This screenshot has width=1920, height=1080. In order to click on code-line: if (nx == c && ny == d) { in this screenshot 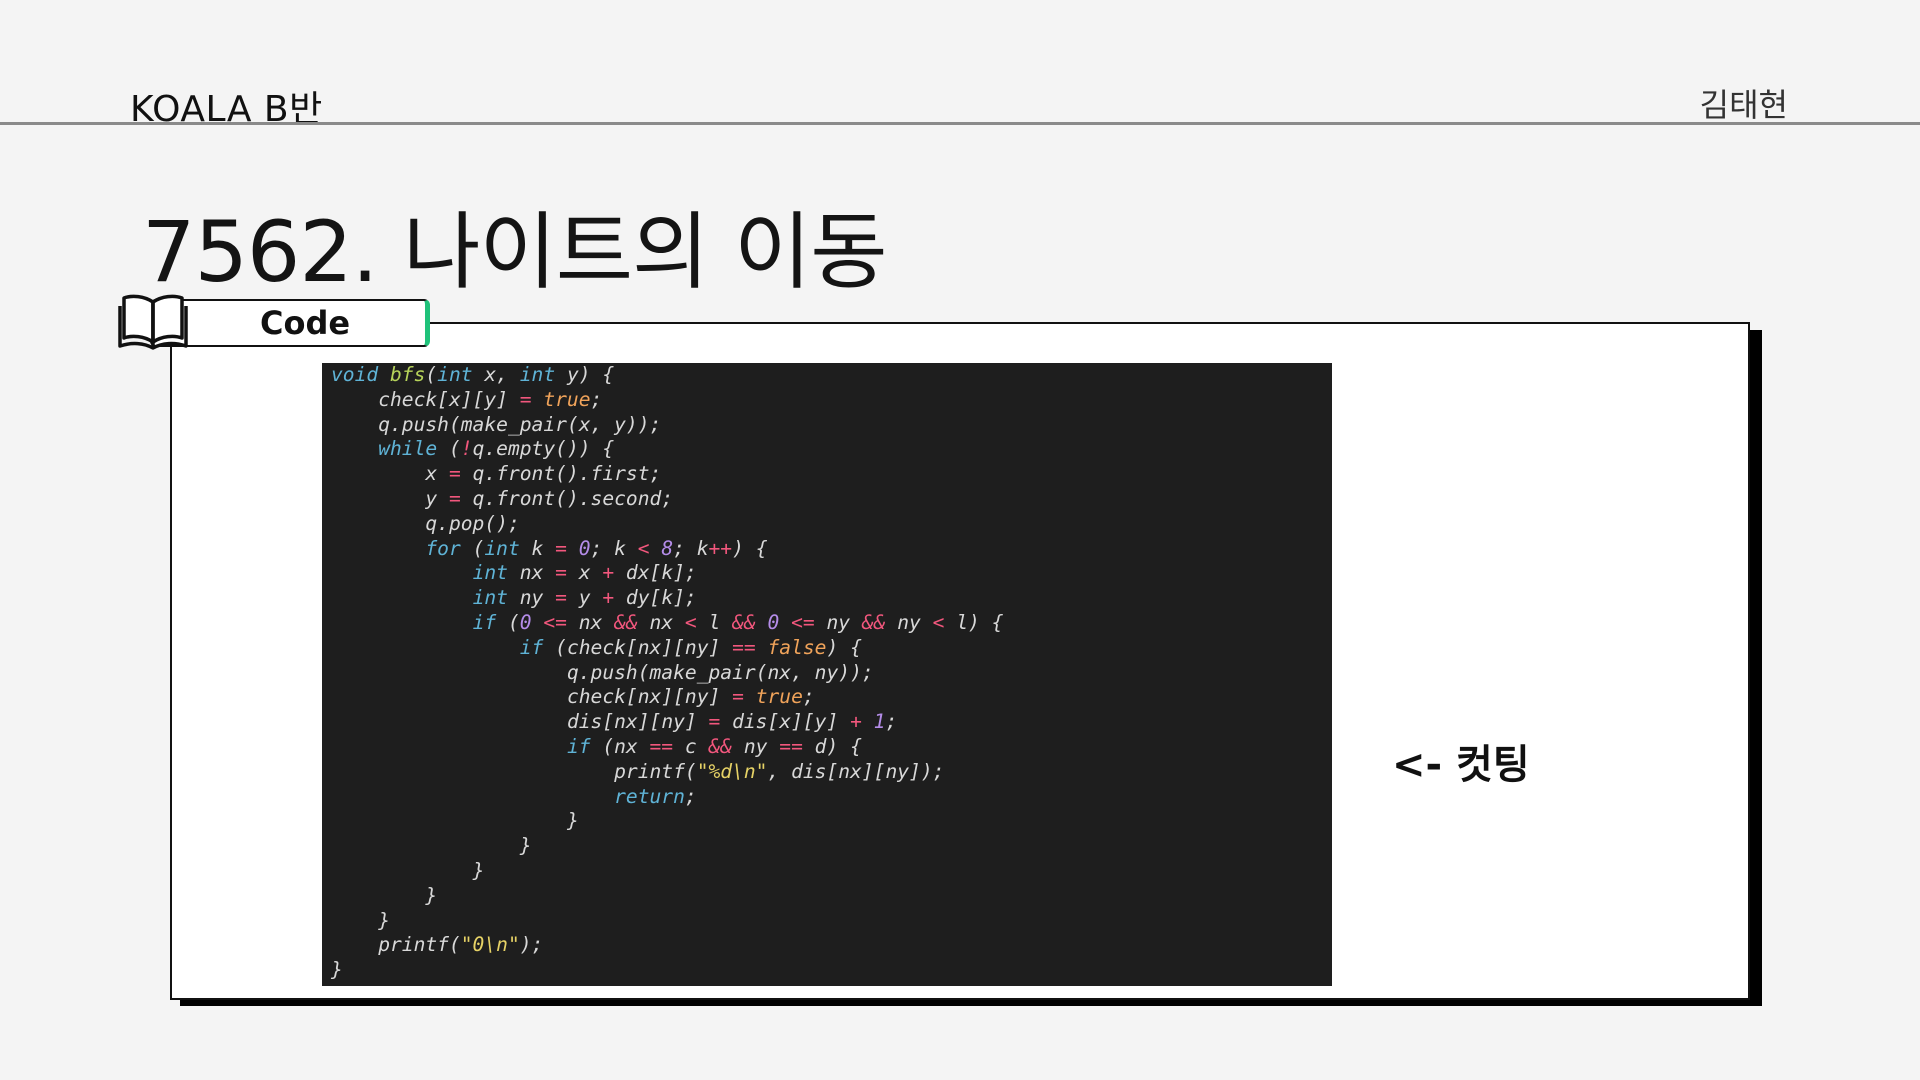, I will do `click(714, 746)`.